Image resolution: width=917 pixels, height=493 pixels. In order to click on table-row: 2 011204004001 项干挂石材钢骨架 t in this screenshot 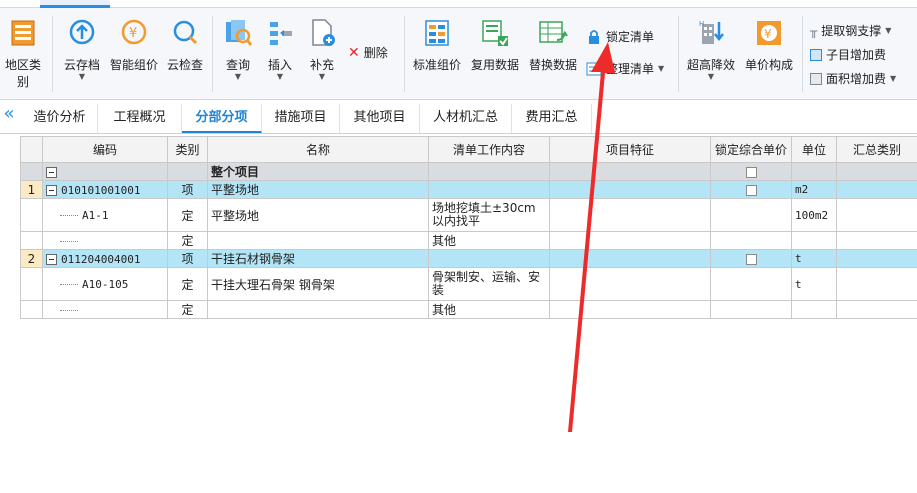, I will do `click(468, 258)`.